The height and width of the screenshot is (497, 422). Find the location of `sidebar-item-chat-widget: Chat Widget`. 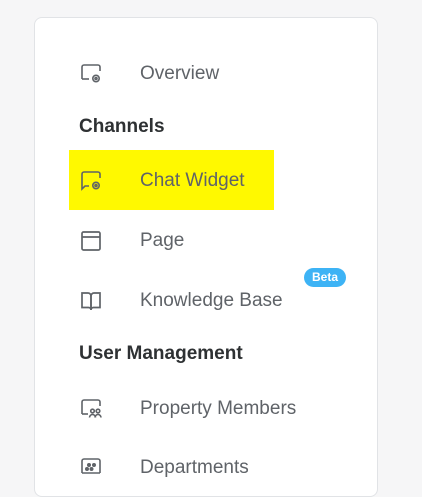

sidebar-item-chat-widget: Chat Widget is located at coordinates (206, 181).